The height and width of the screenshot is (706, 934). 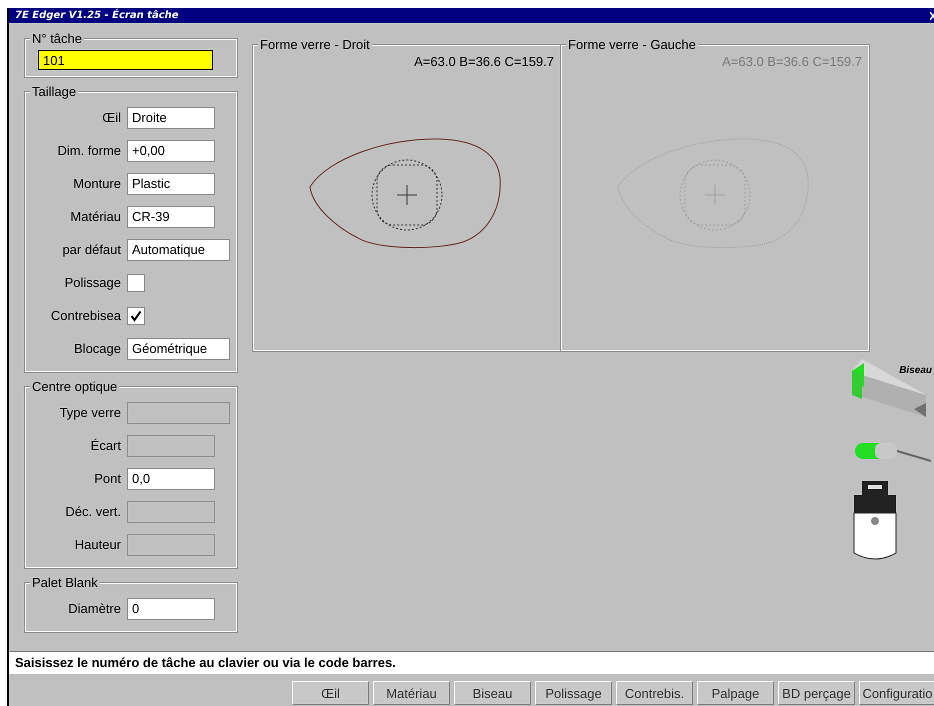 What do you see at coordinates (65, 582) in the screenshot?
I see `group-label: Palet Blank` at bounding box center [65, 582].